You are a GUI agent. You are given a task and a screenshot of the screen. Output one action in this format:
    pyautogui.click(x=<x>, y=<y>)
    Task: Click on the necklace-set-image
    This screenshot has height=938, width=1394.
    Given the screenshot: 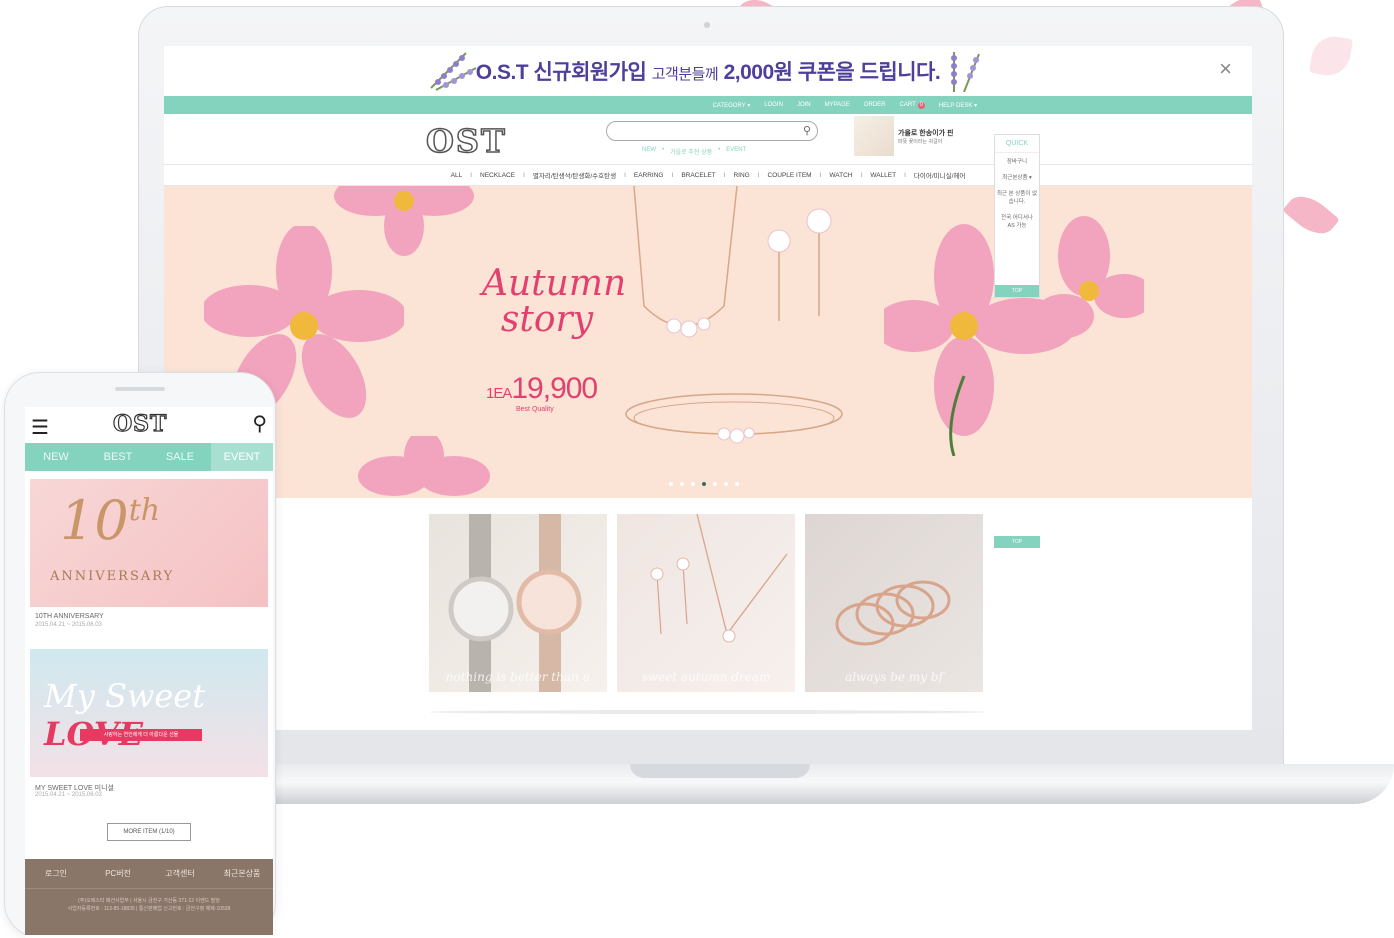 What is the action you would take?
    pyautogui.click(x=719, y=578)
    